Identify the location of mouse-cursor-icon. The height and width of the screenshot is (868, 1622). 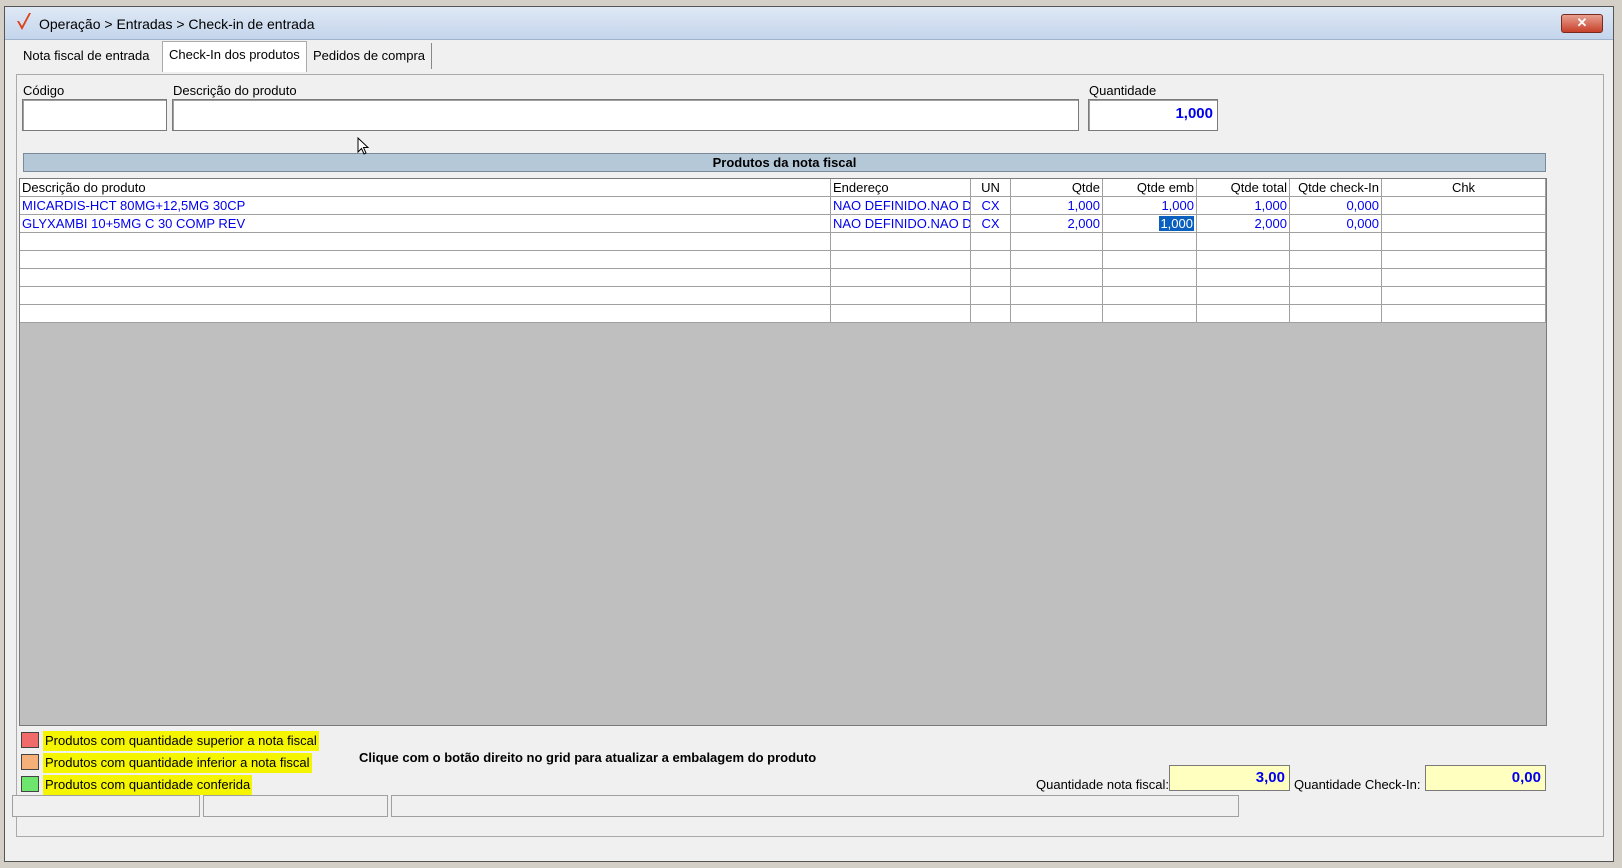
(363, 146).